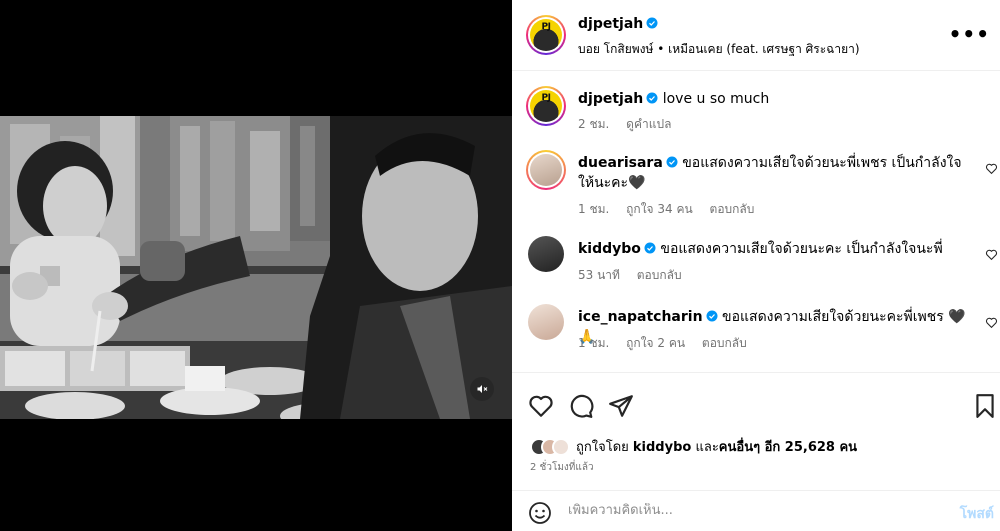 Image resolution: width=1000 pixels, height=531 pixels. What do you see at coordinates (610, 24) in the screenshot?
I see `author-username: djpetjah` at bounding box center [610, 24].